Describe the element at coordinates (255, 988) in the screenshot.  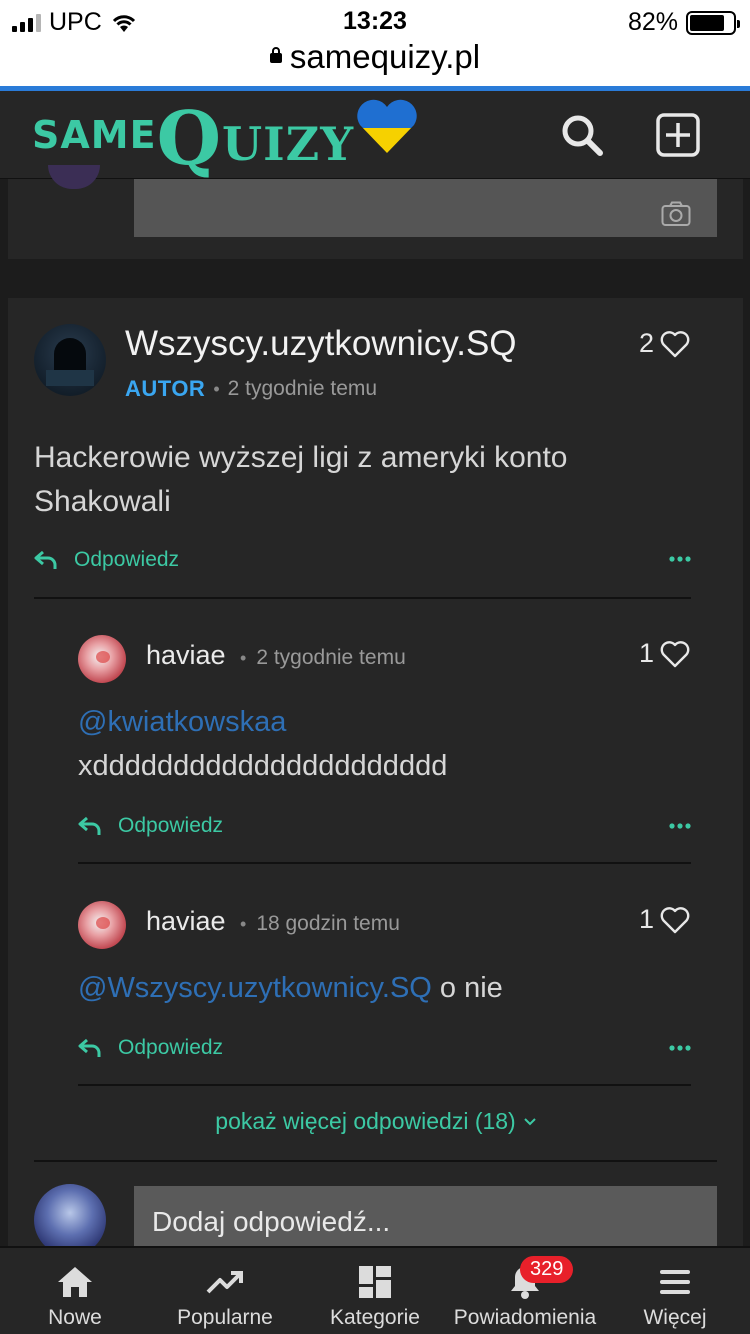
I see `user-mention: @Wszyscy.uzytkownicy.SQ` at that location.